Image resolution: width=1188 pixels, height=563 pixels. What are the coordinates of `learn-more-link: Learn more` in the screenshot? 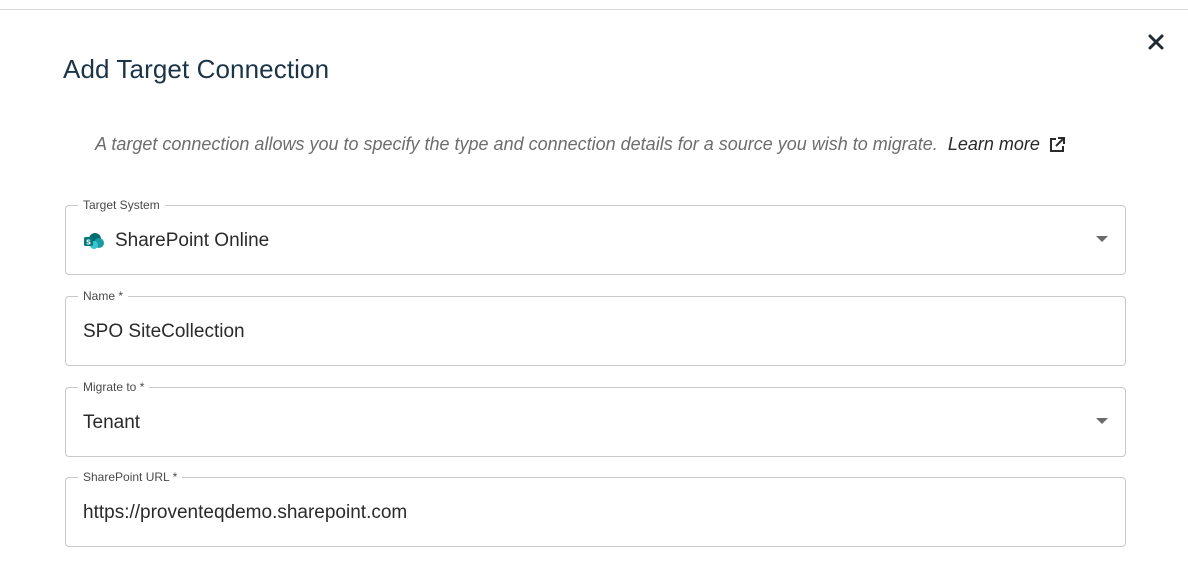 It's located at (1007, 144).